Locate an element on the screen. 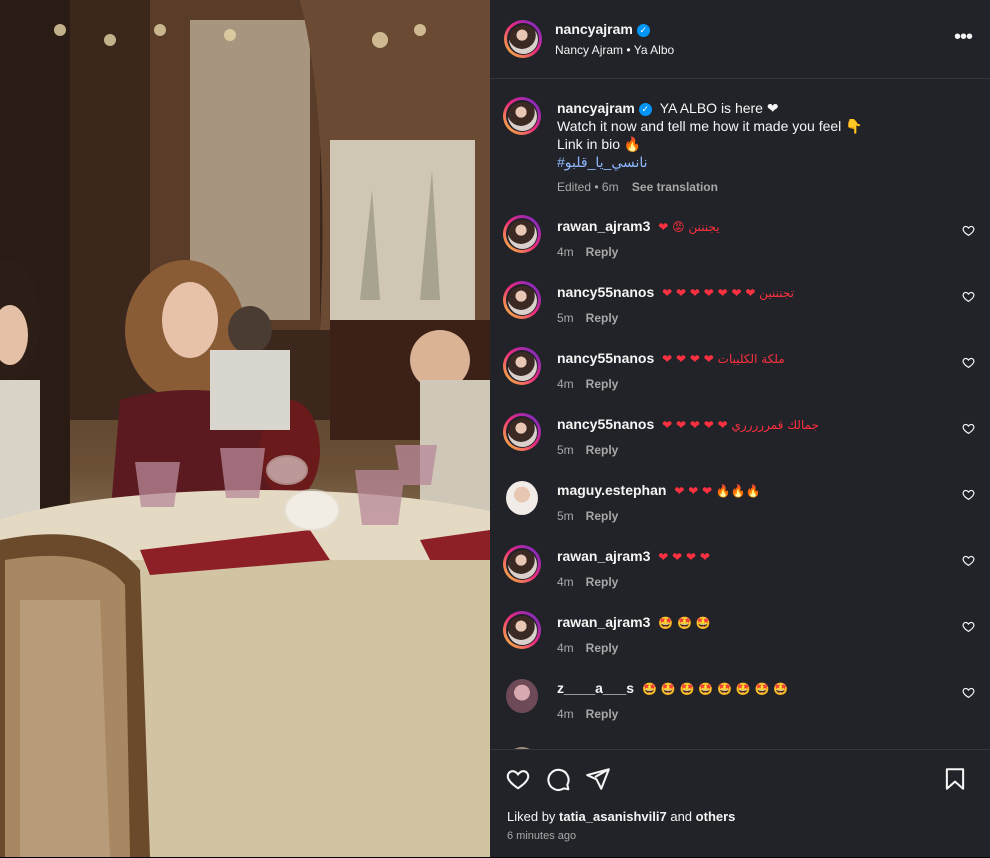 Image resolution: width=990 pixels, height=858 pixels. comment-text: ❤ ❤ ❤ ❤ ملكة الكليبات is located at coordinates (723, 359).